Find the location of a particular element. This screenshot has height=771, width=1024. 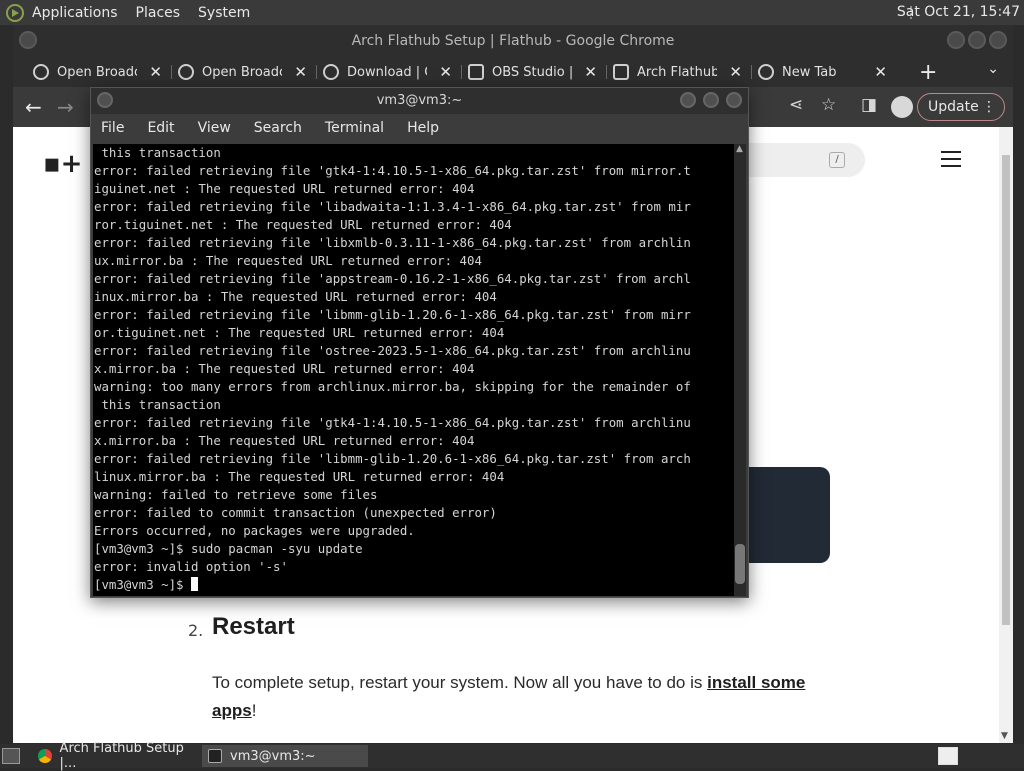

step-text-end: ! is located at coordinates (254, 710).